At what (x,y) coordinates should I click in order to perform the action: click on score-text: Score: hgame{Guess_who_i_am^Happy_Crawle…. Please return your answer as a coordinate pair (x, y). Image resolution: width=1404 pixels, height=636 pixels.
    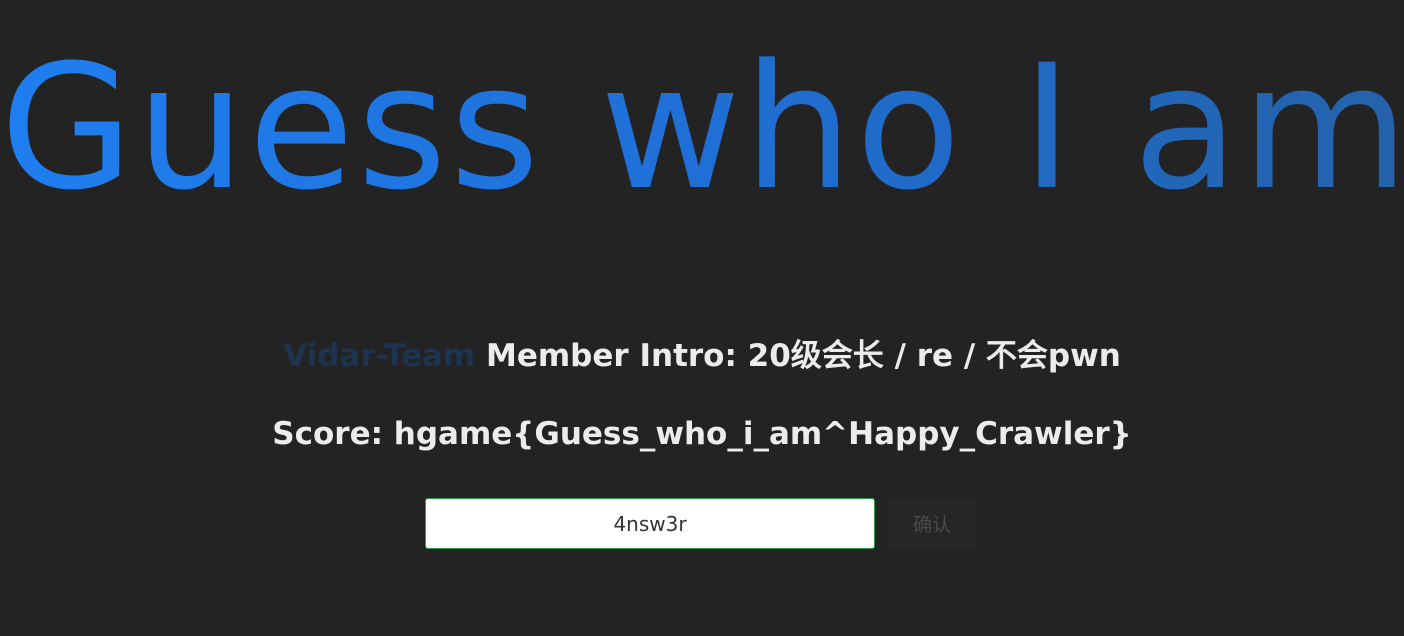
    Looking at the image, I should click on (702, 434).